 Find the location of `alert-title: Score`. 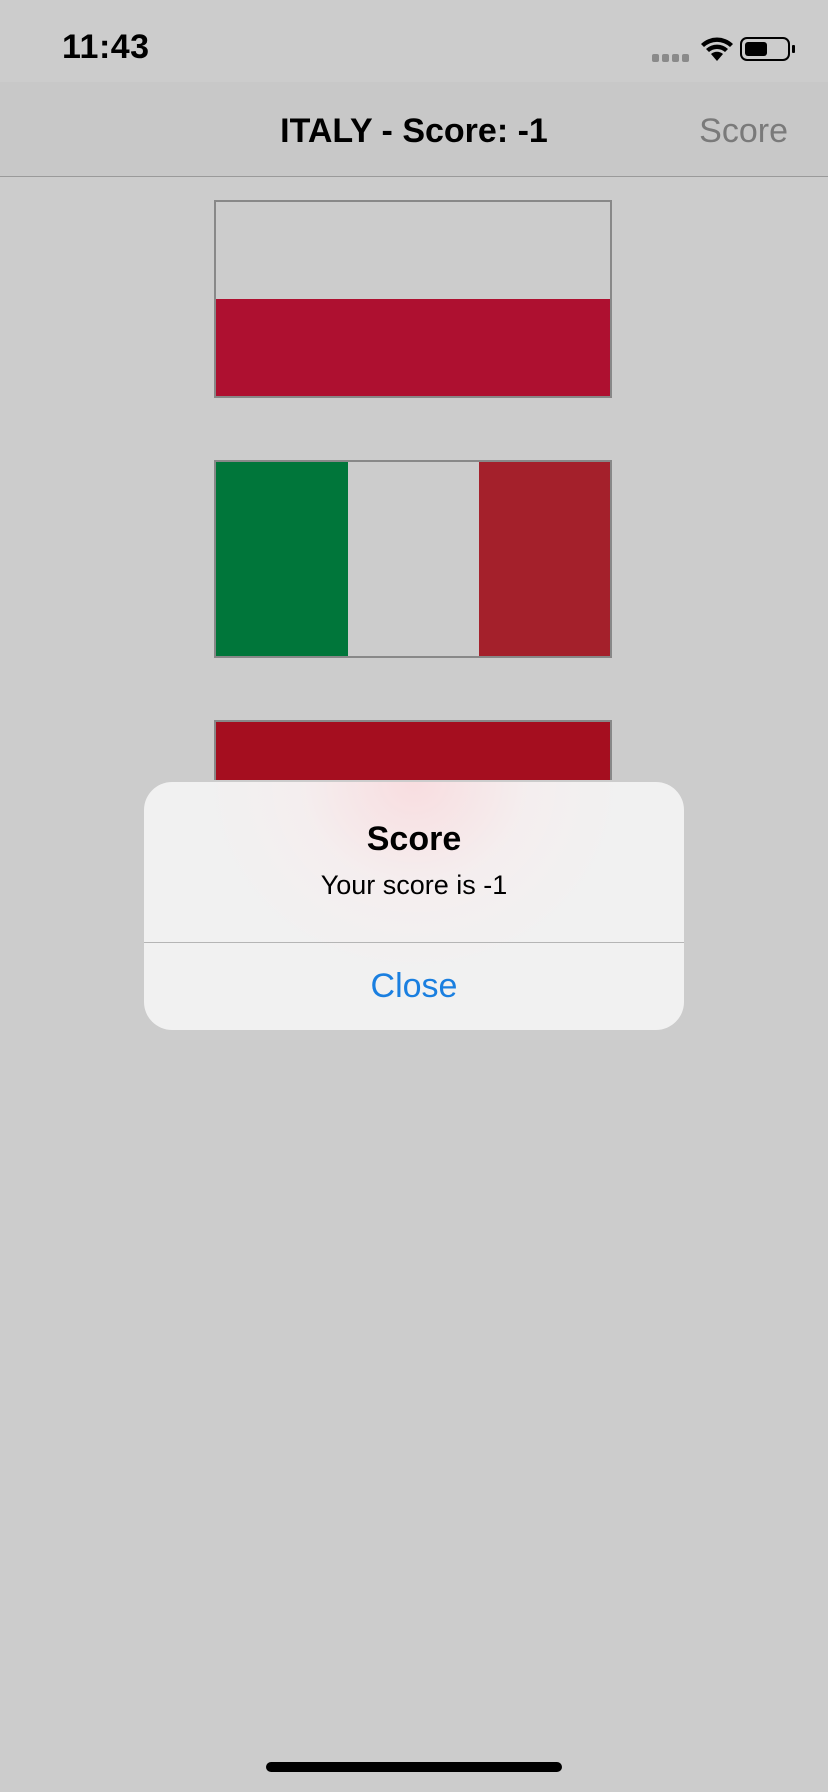

alert-title: Score is located at coordinates (414, 839).